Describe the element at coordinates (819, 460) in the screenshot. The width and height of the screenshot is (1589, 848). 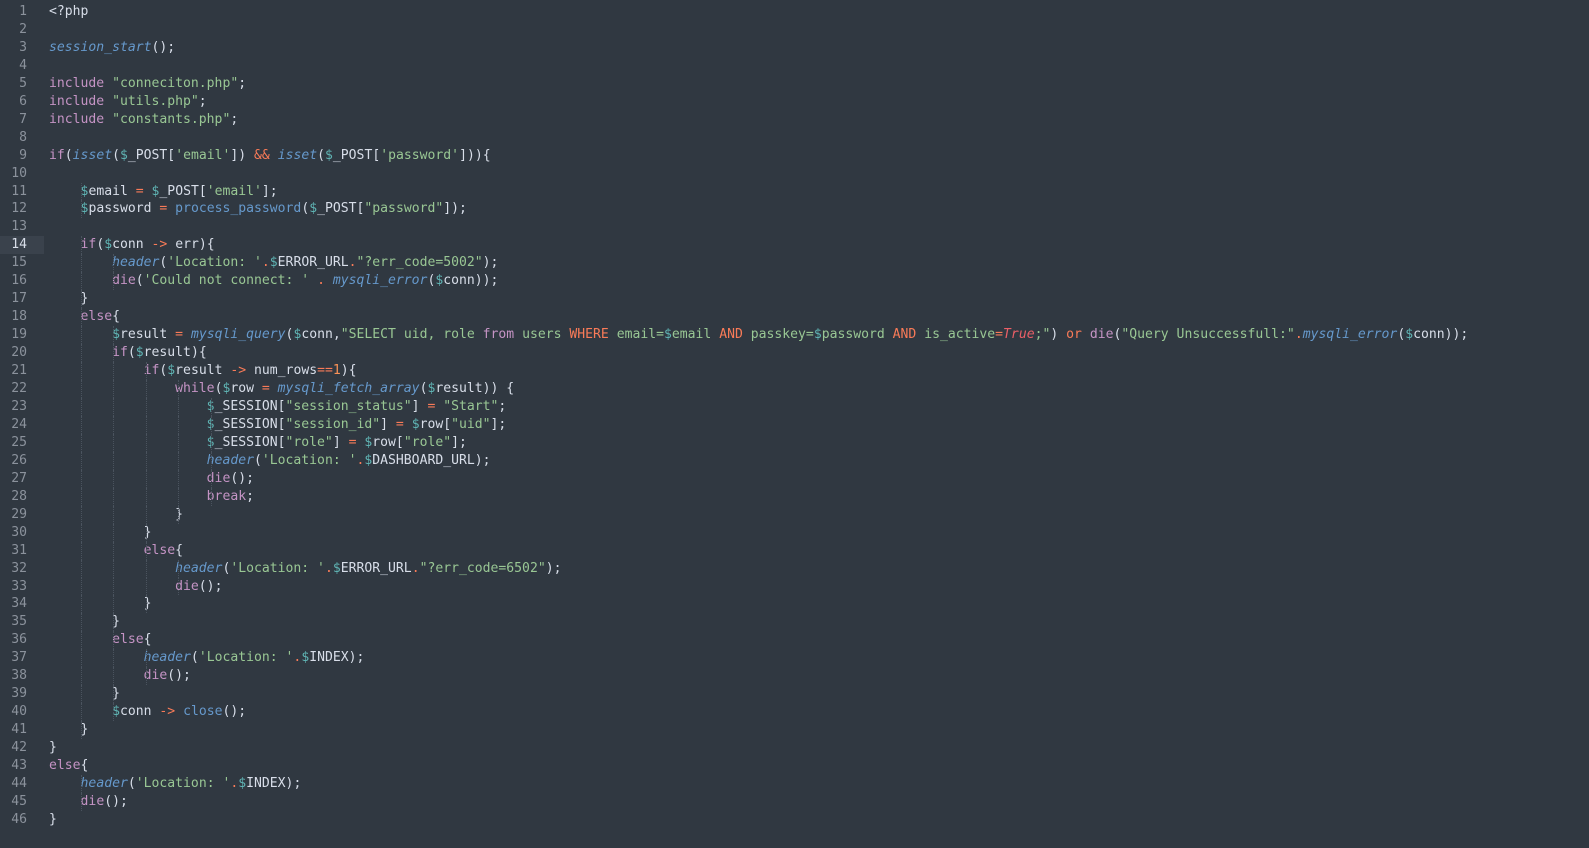
I see `code-line: header('Location: '.$DASHBOARD_URL);` at that location.